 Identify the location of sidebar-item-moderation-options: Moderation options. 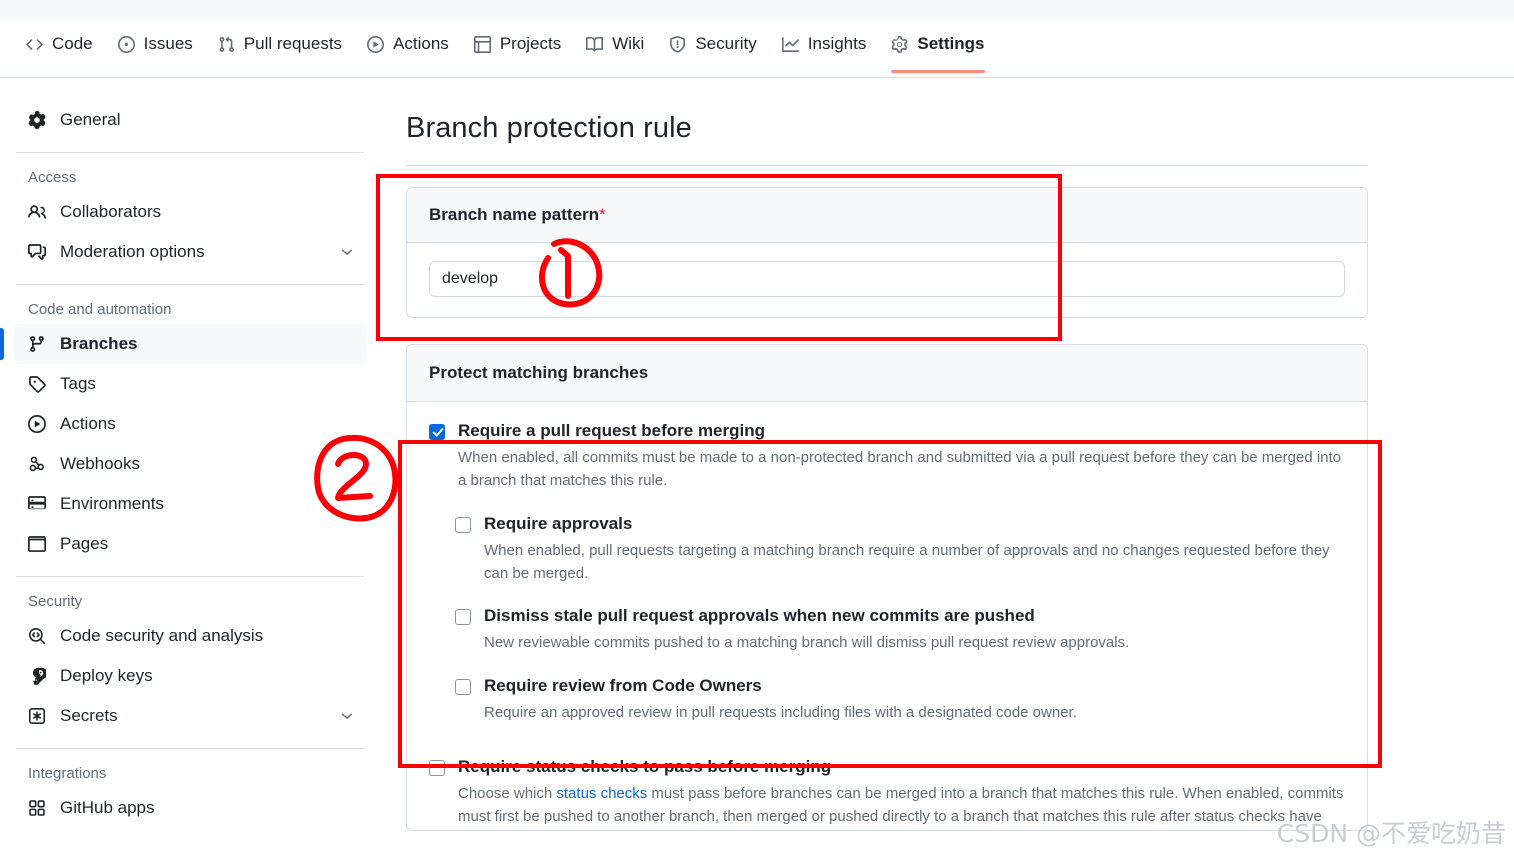
(190, 252).